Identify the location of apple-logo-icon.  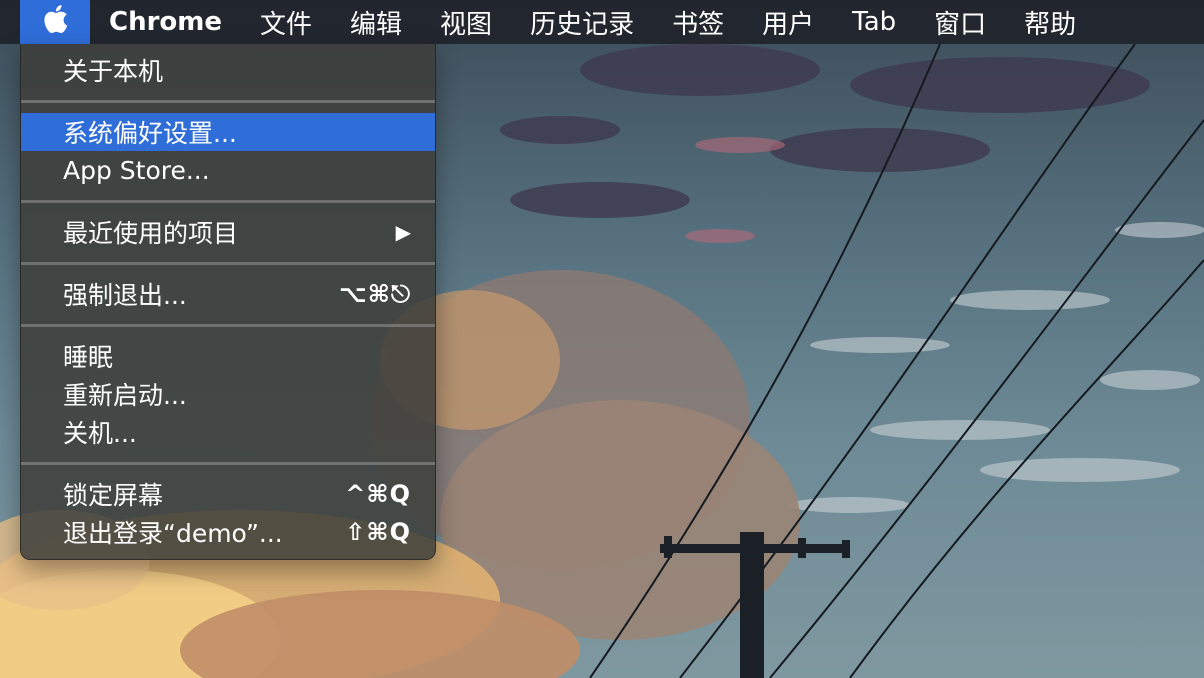
(55, 22).